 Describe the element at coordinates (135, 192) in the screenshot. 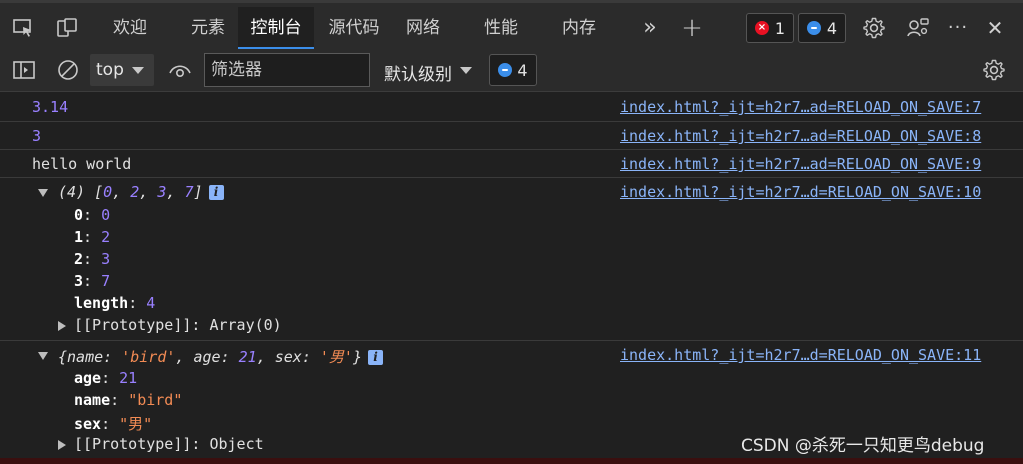

I see `array-item: 2` at that location.